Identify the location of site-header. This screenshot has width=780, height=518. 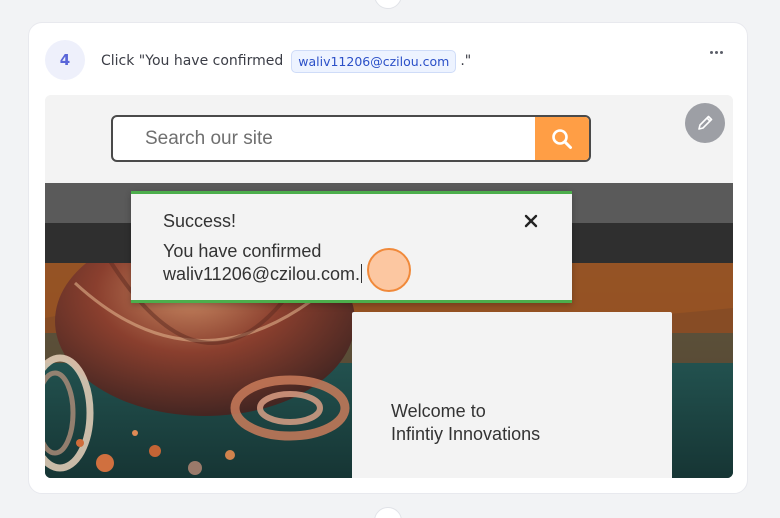
(389, 139).